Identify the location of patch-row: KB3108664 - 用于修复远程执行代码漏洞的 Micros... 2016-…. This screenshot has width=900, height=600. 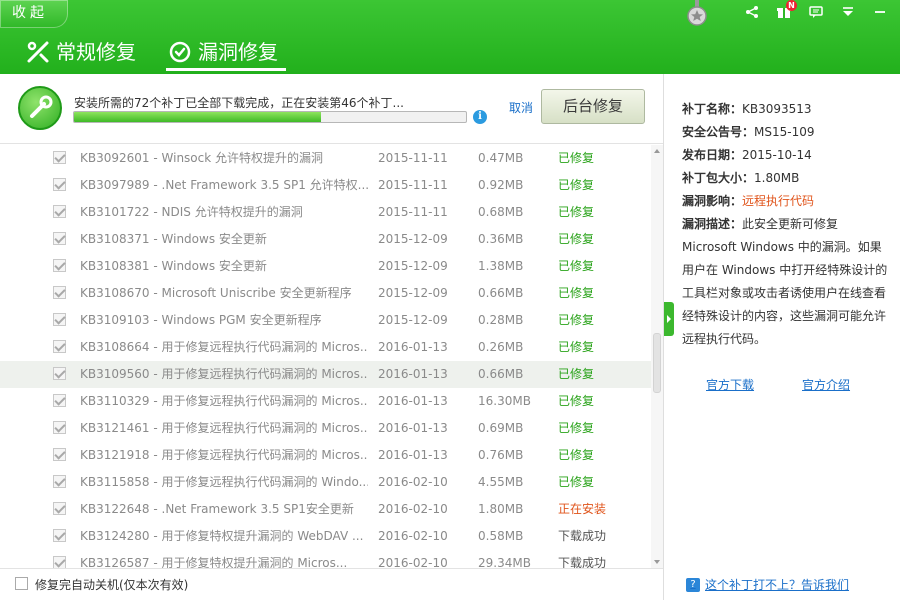
(325, 347).